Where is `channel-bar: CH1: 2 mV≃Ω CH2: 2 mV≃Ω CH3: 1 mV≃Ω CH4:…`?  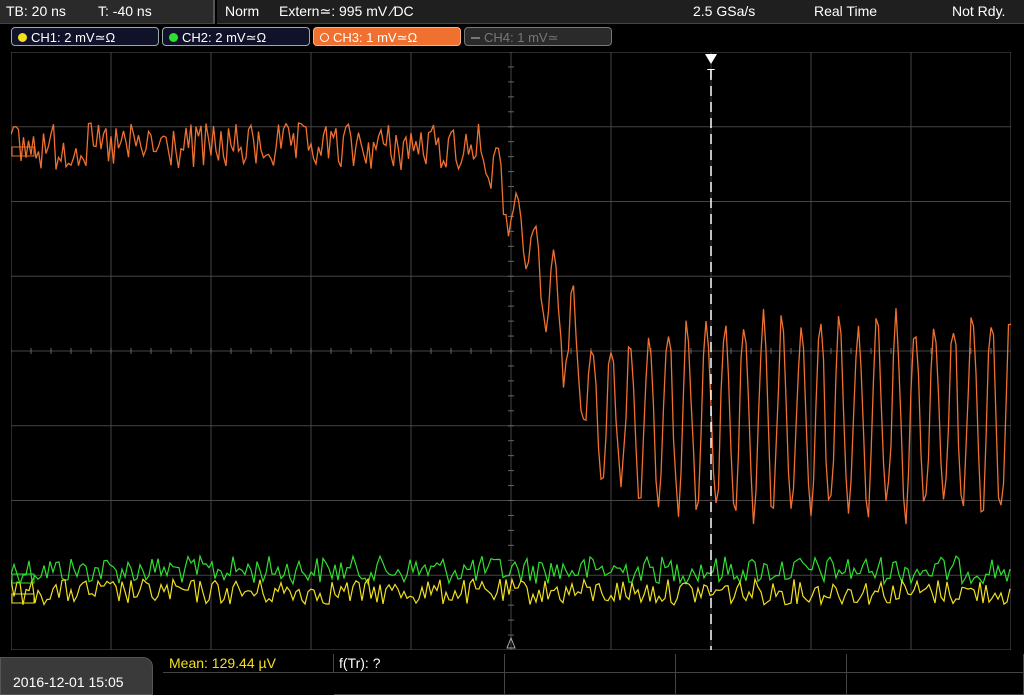 channel-bar: CH1: 2 mV≃Ω CH2: 2 mV≃Ω CH3: 1 mV≃Ω CH4:… is located at coordinates (512, 37).